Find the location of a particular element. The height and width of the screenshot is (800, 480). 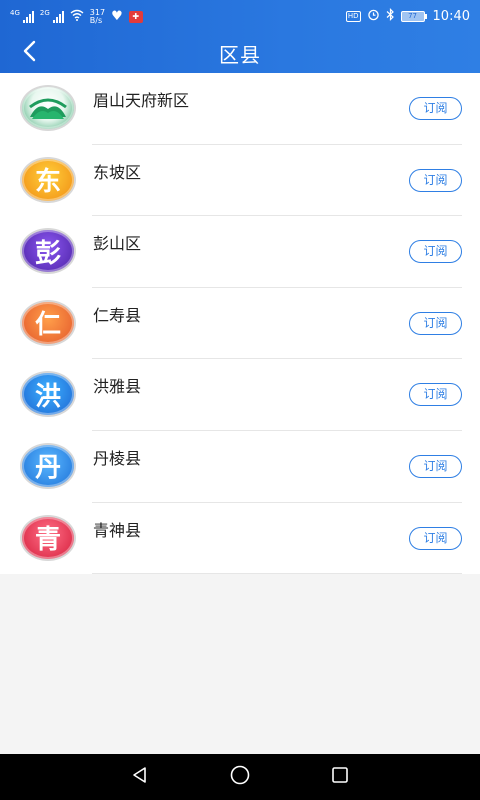

system-recents-button is located at coordinates (340, 777).